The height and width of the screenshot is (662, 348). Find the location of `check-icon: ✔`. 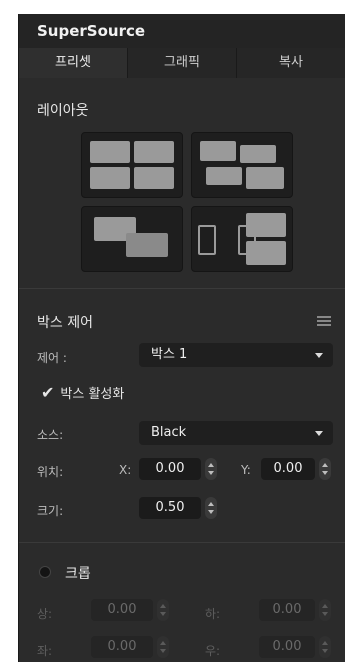

check-icon: ✔ is located at coordinates (48, 392).